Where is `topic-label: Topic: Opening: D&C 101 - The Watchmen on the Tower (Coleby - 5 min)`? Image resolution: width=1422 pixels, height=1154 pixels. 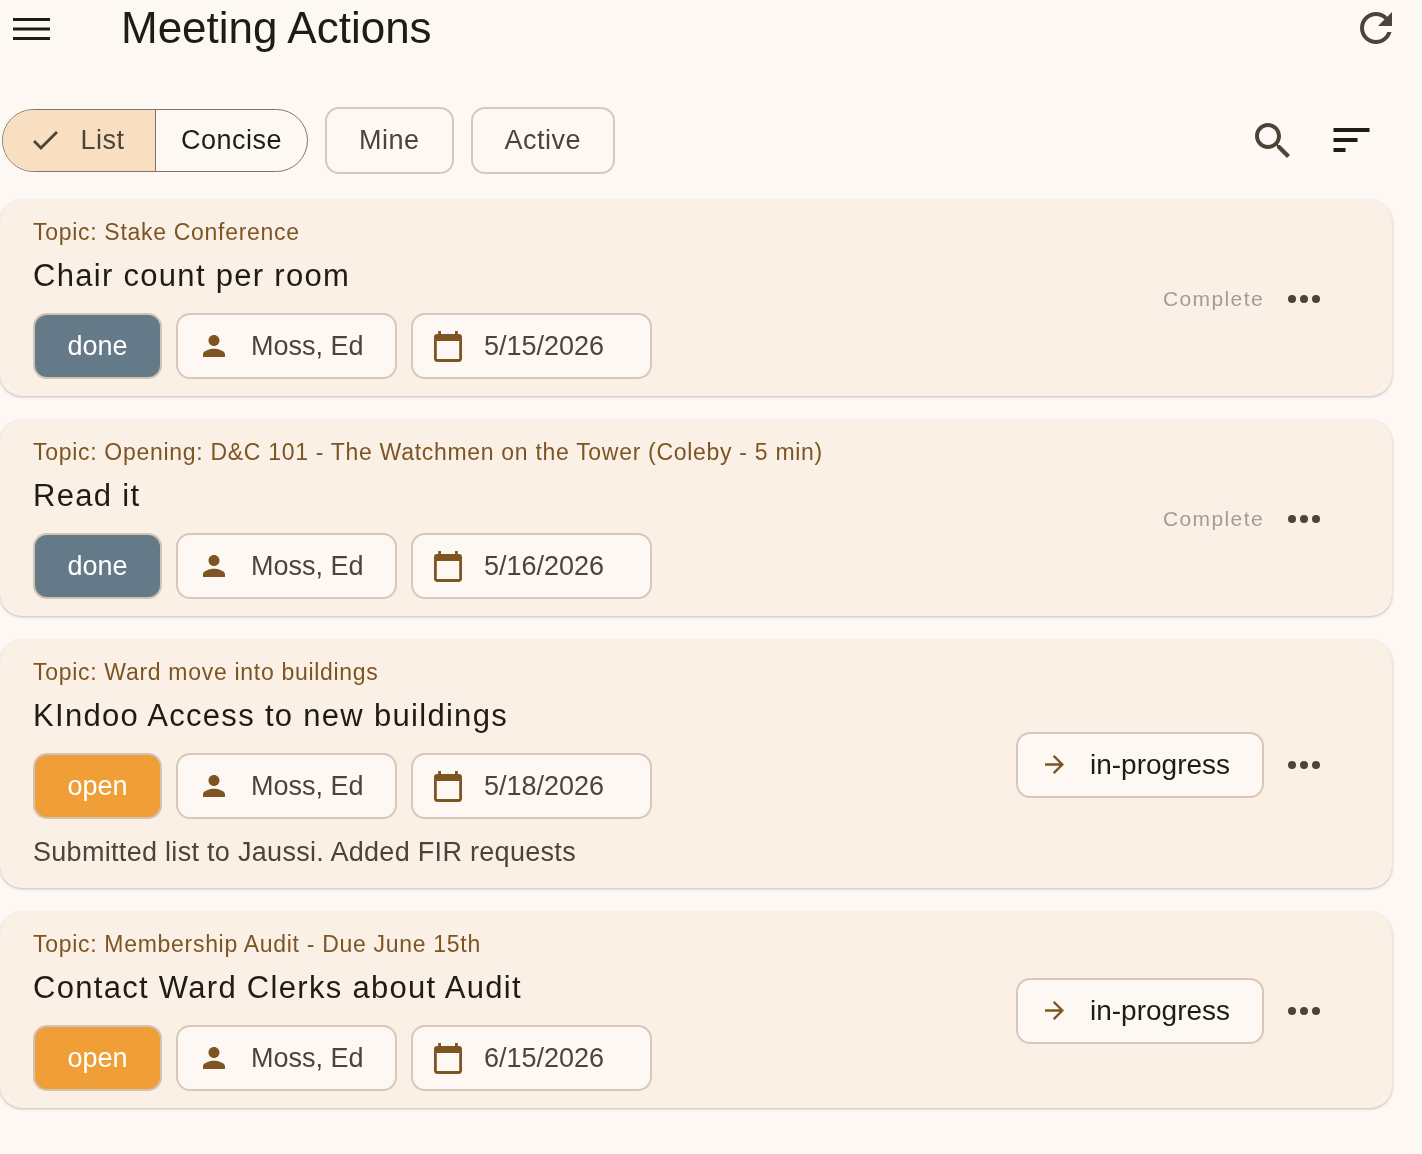 topic-label: Topic: Opening: D&C 101 - The Watchmen on the Tower (Coleby - 5 min) is located at coordinates (428, 452).